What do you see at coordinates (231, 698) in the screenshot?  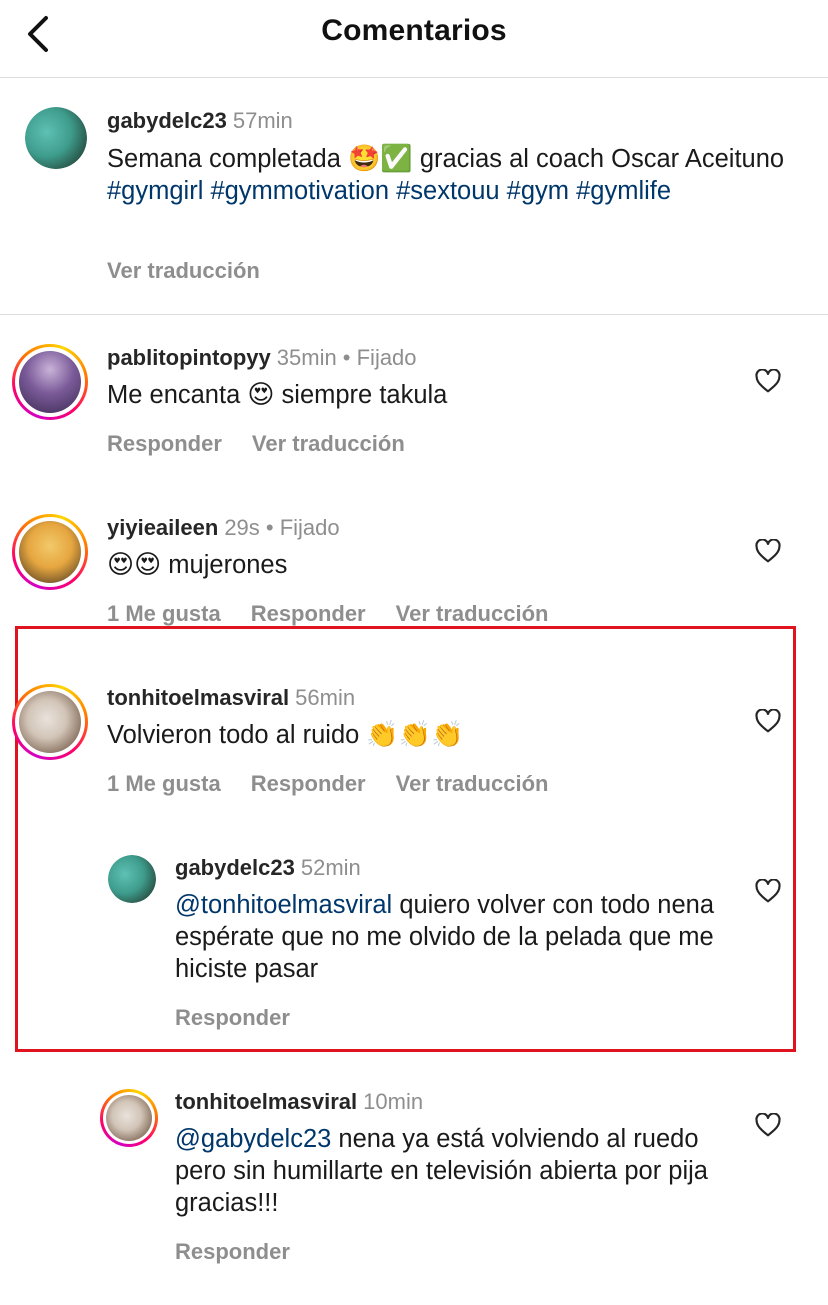 I see `comment-username: tonhitoelmasviral 56min` at bounding box center [231, 698].